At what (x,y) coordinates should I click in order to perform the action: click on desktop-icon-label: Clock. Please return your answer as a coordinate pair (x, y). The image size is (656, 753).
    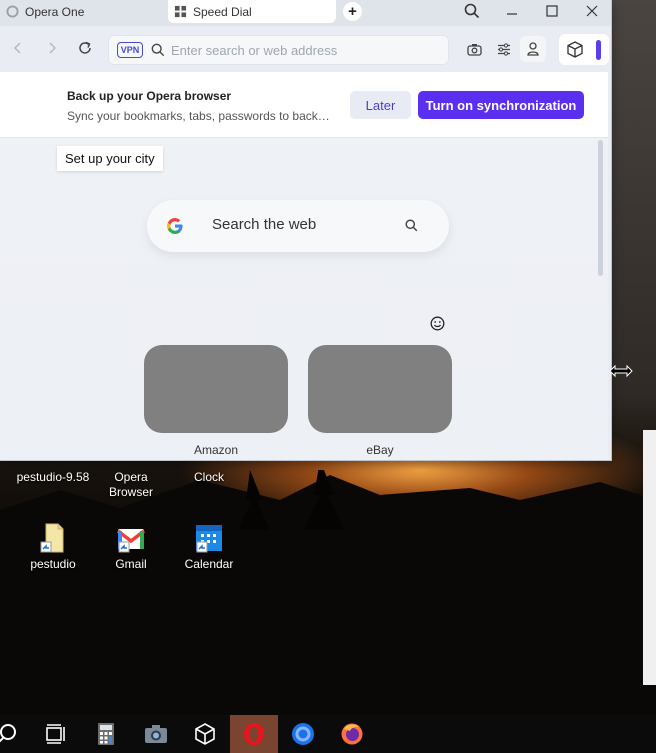
    Looking at the image, I should click on (208, 477).